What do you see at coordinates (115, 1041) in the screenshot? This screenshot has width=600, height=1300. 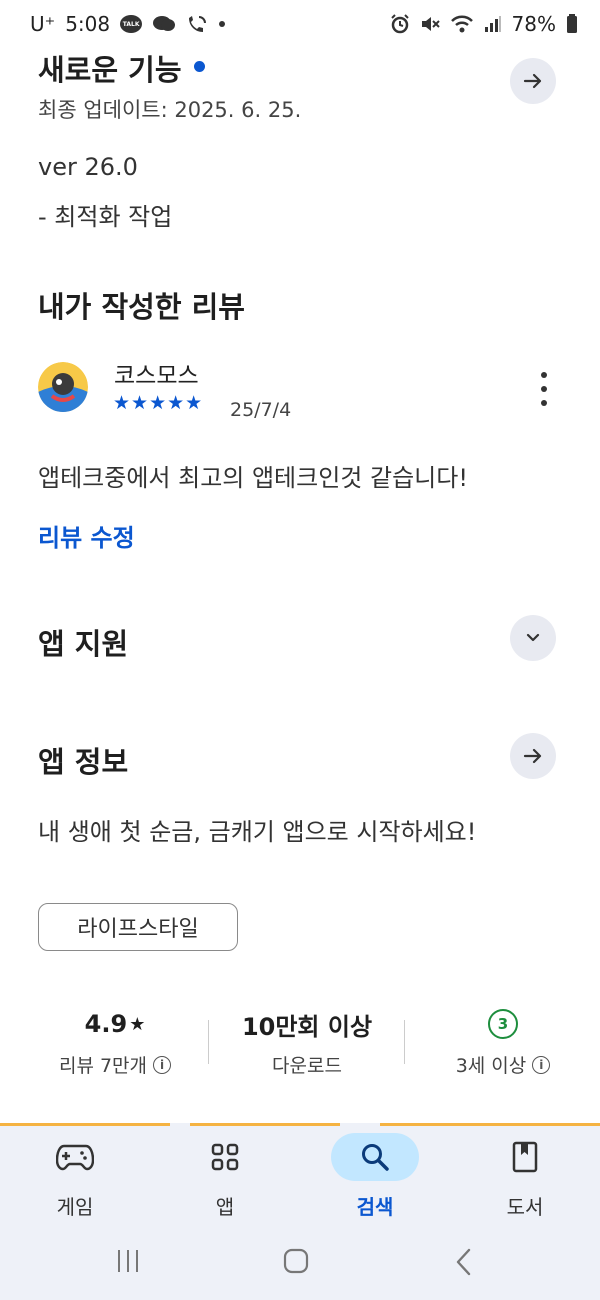 I see `rating-stat: 4.9 ★ 리뷰 7만개 i` at bounding box center [115, 1041].